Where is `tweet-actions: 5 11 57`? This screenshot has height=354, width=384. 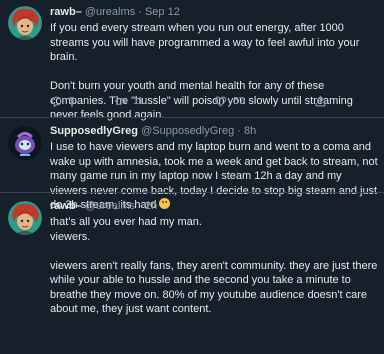 tweet-actions: 5 11 57 is located at coordinates (191, 101).